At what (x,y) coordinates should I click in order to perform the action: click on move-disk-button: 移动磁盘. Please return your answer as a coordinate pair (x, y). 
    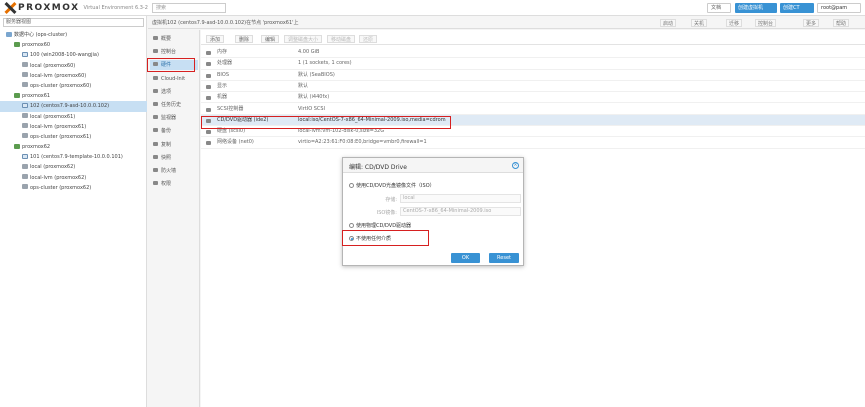
    Looking at the image, I should click on (341, 39).